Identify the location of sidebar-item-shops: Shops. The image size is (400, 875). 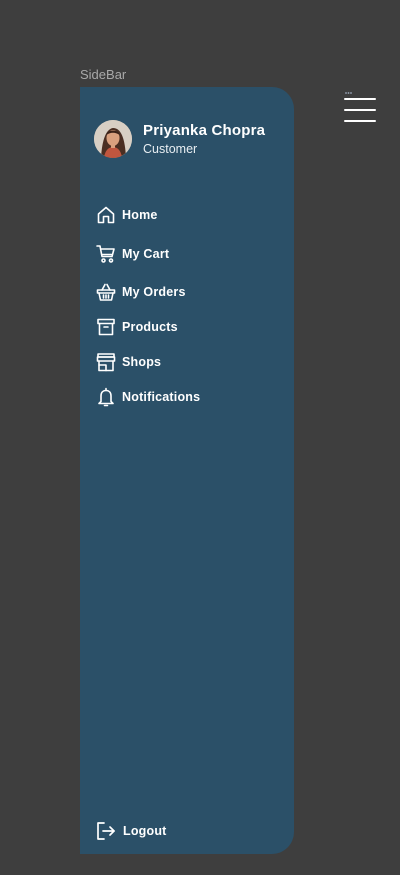
(128, 362).